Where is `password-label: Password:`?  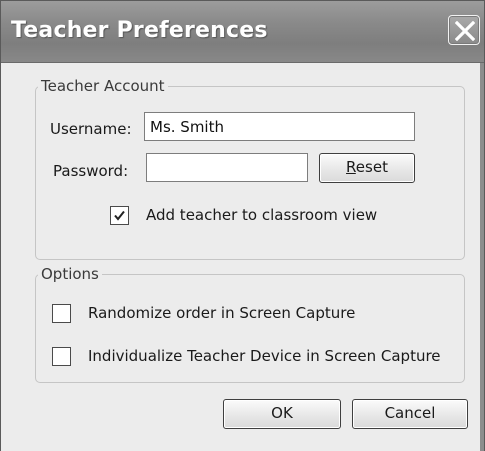 password-label: Password: is located at coordinates (91, 171).